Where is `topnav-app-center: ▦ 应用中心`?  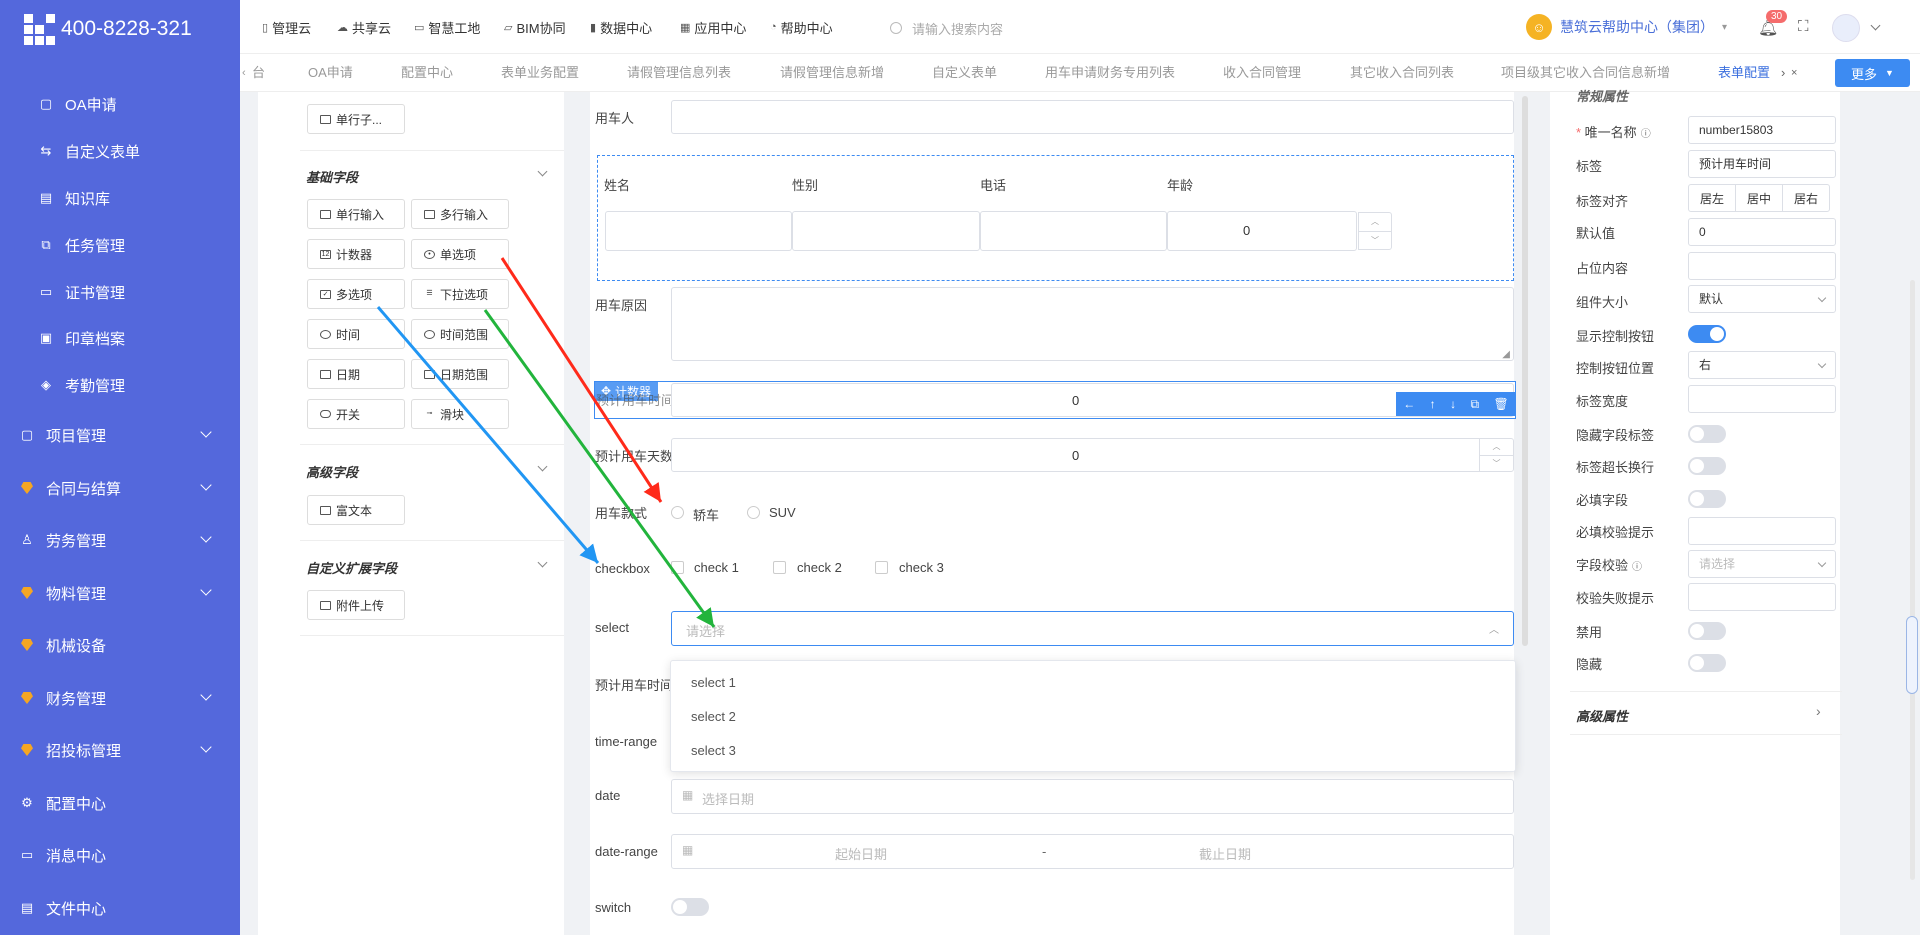 topnav-app-center: ▦ 应用中心 is located at coordinates (713, 27).